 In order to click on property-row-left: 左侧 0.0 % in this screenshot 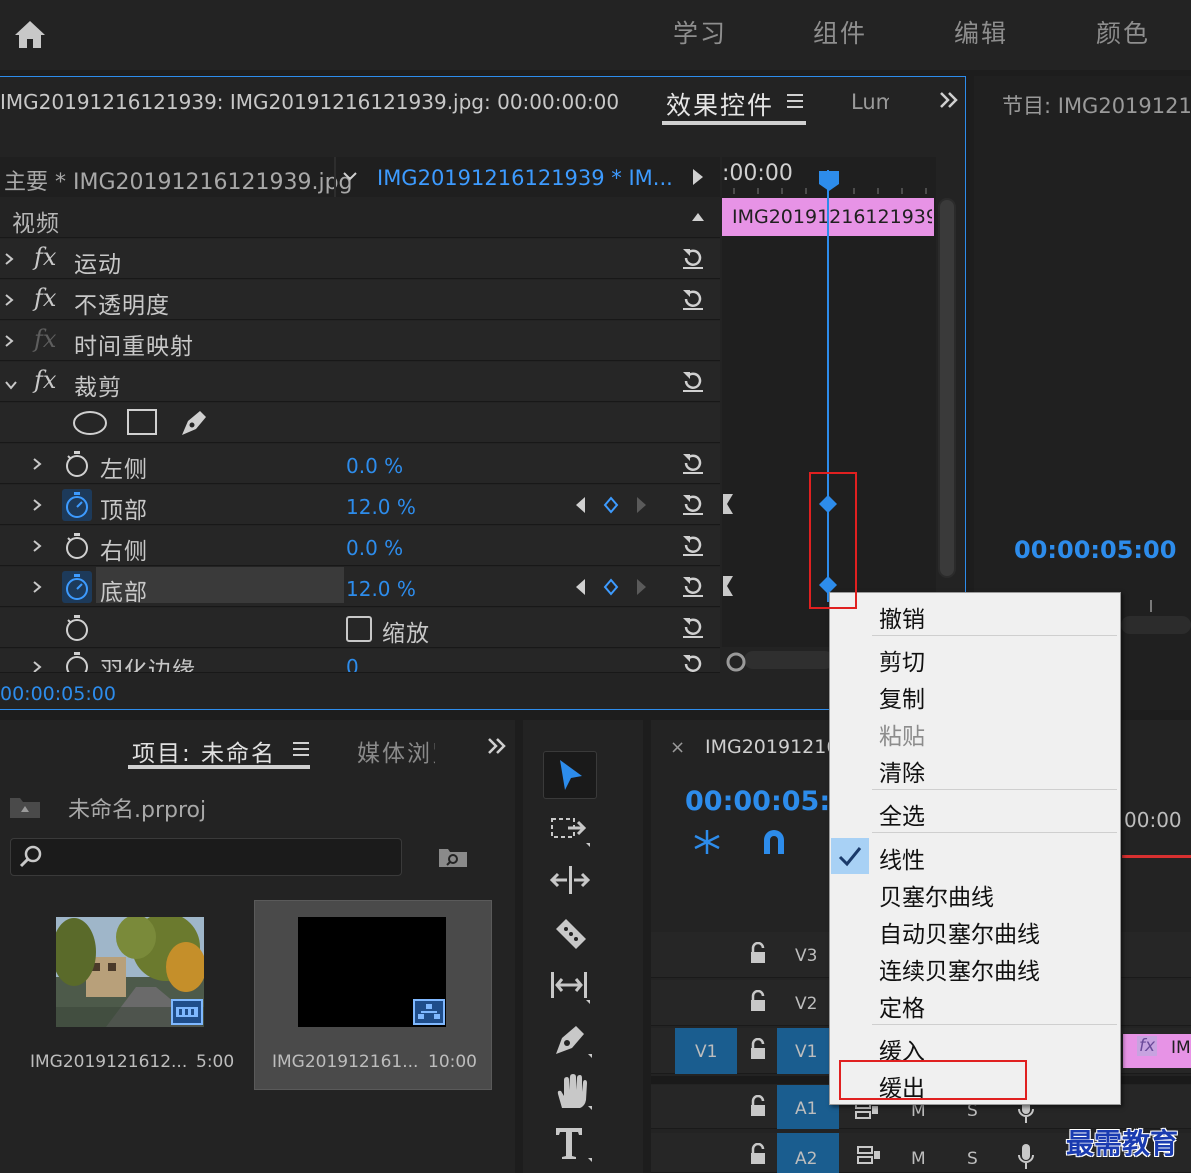, I will do `click(360, 464)`.